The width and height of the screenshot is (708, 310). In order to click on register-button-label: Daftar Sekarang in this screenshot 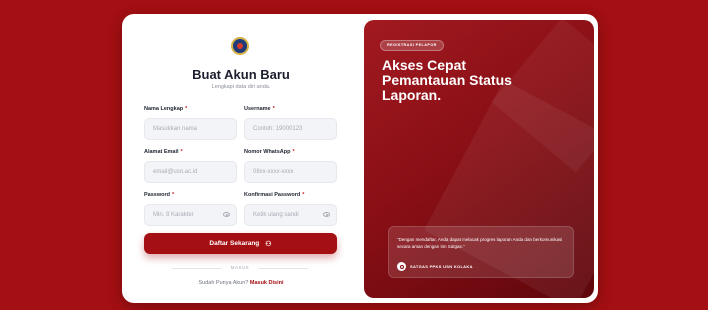, I will do `click(234, 243)`.